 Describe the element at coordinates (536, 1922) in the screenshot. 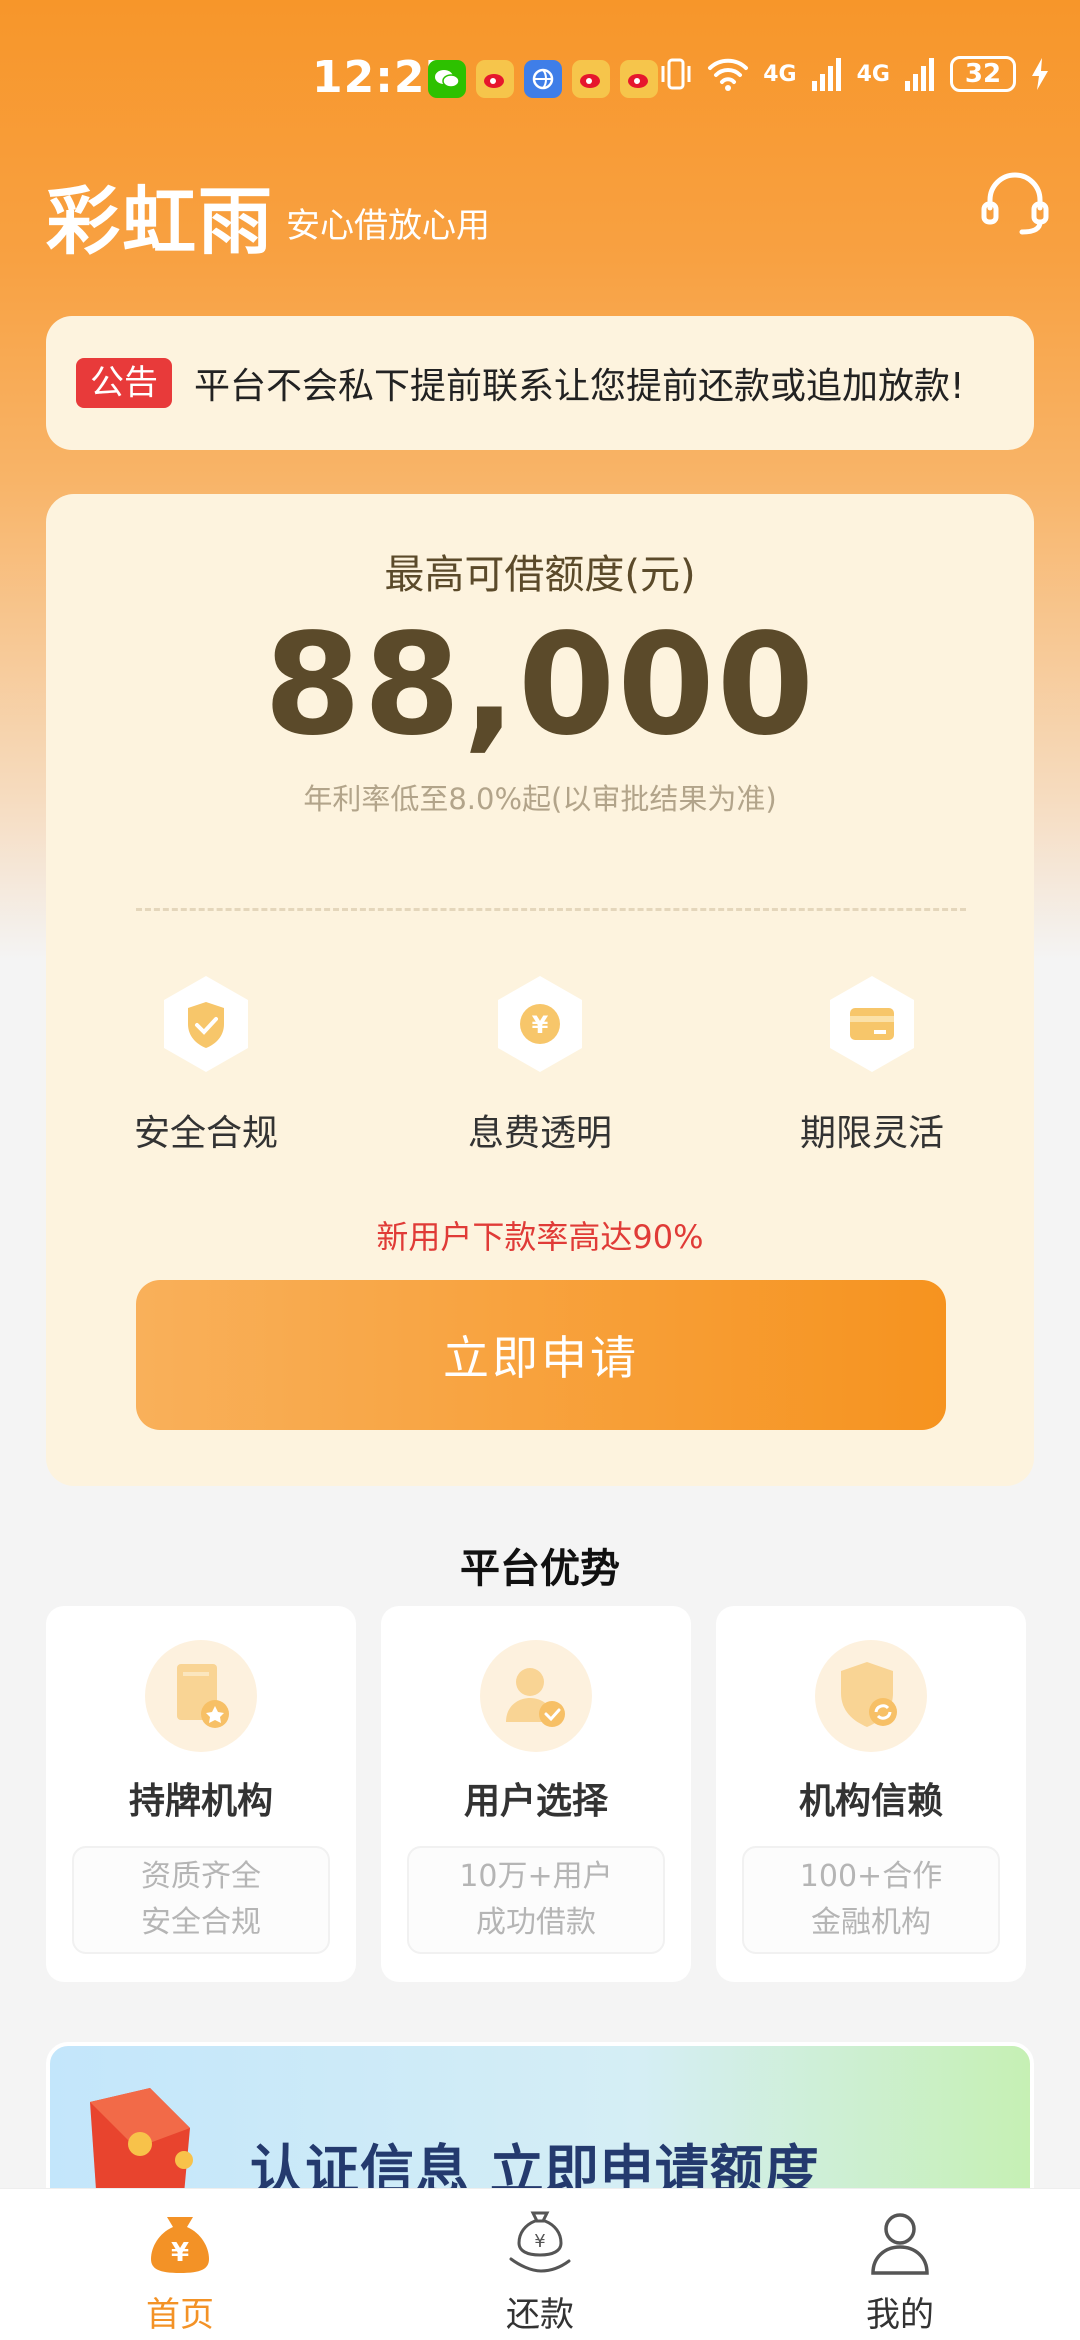

I see `advantage-desc-line: 成功借款` at that location.